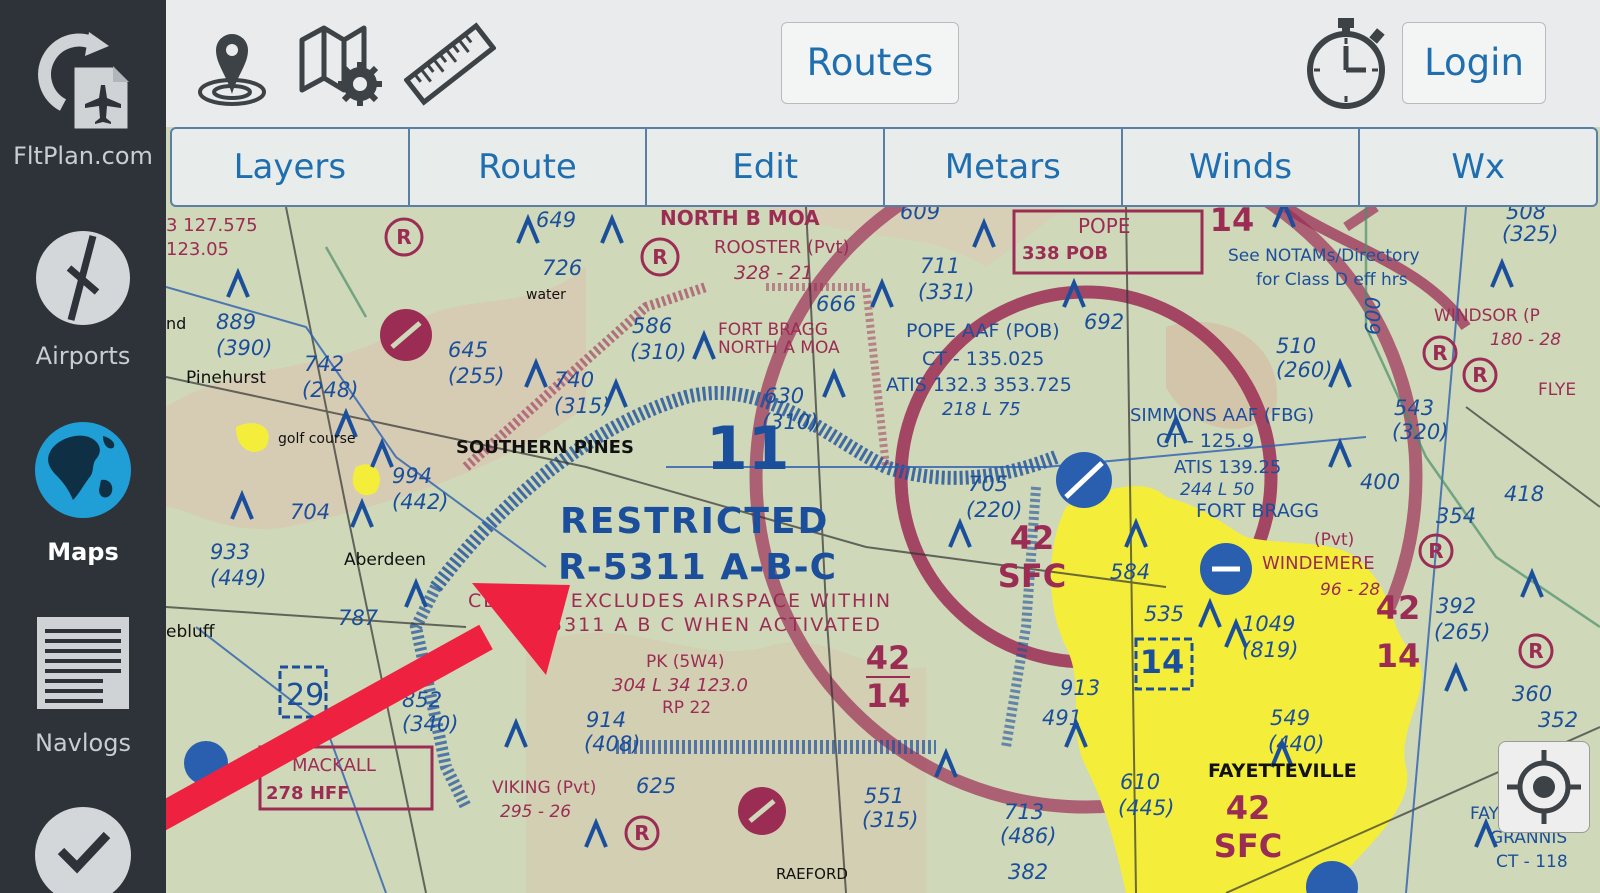 The height and width of the screenshot is (893, 1600). I want to click on map-label: Pinehurst, so click(226, 378).